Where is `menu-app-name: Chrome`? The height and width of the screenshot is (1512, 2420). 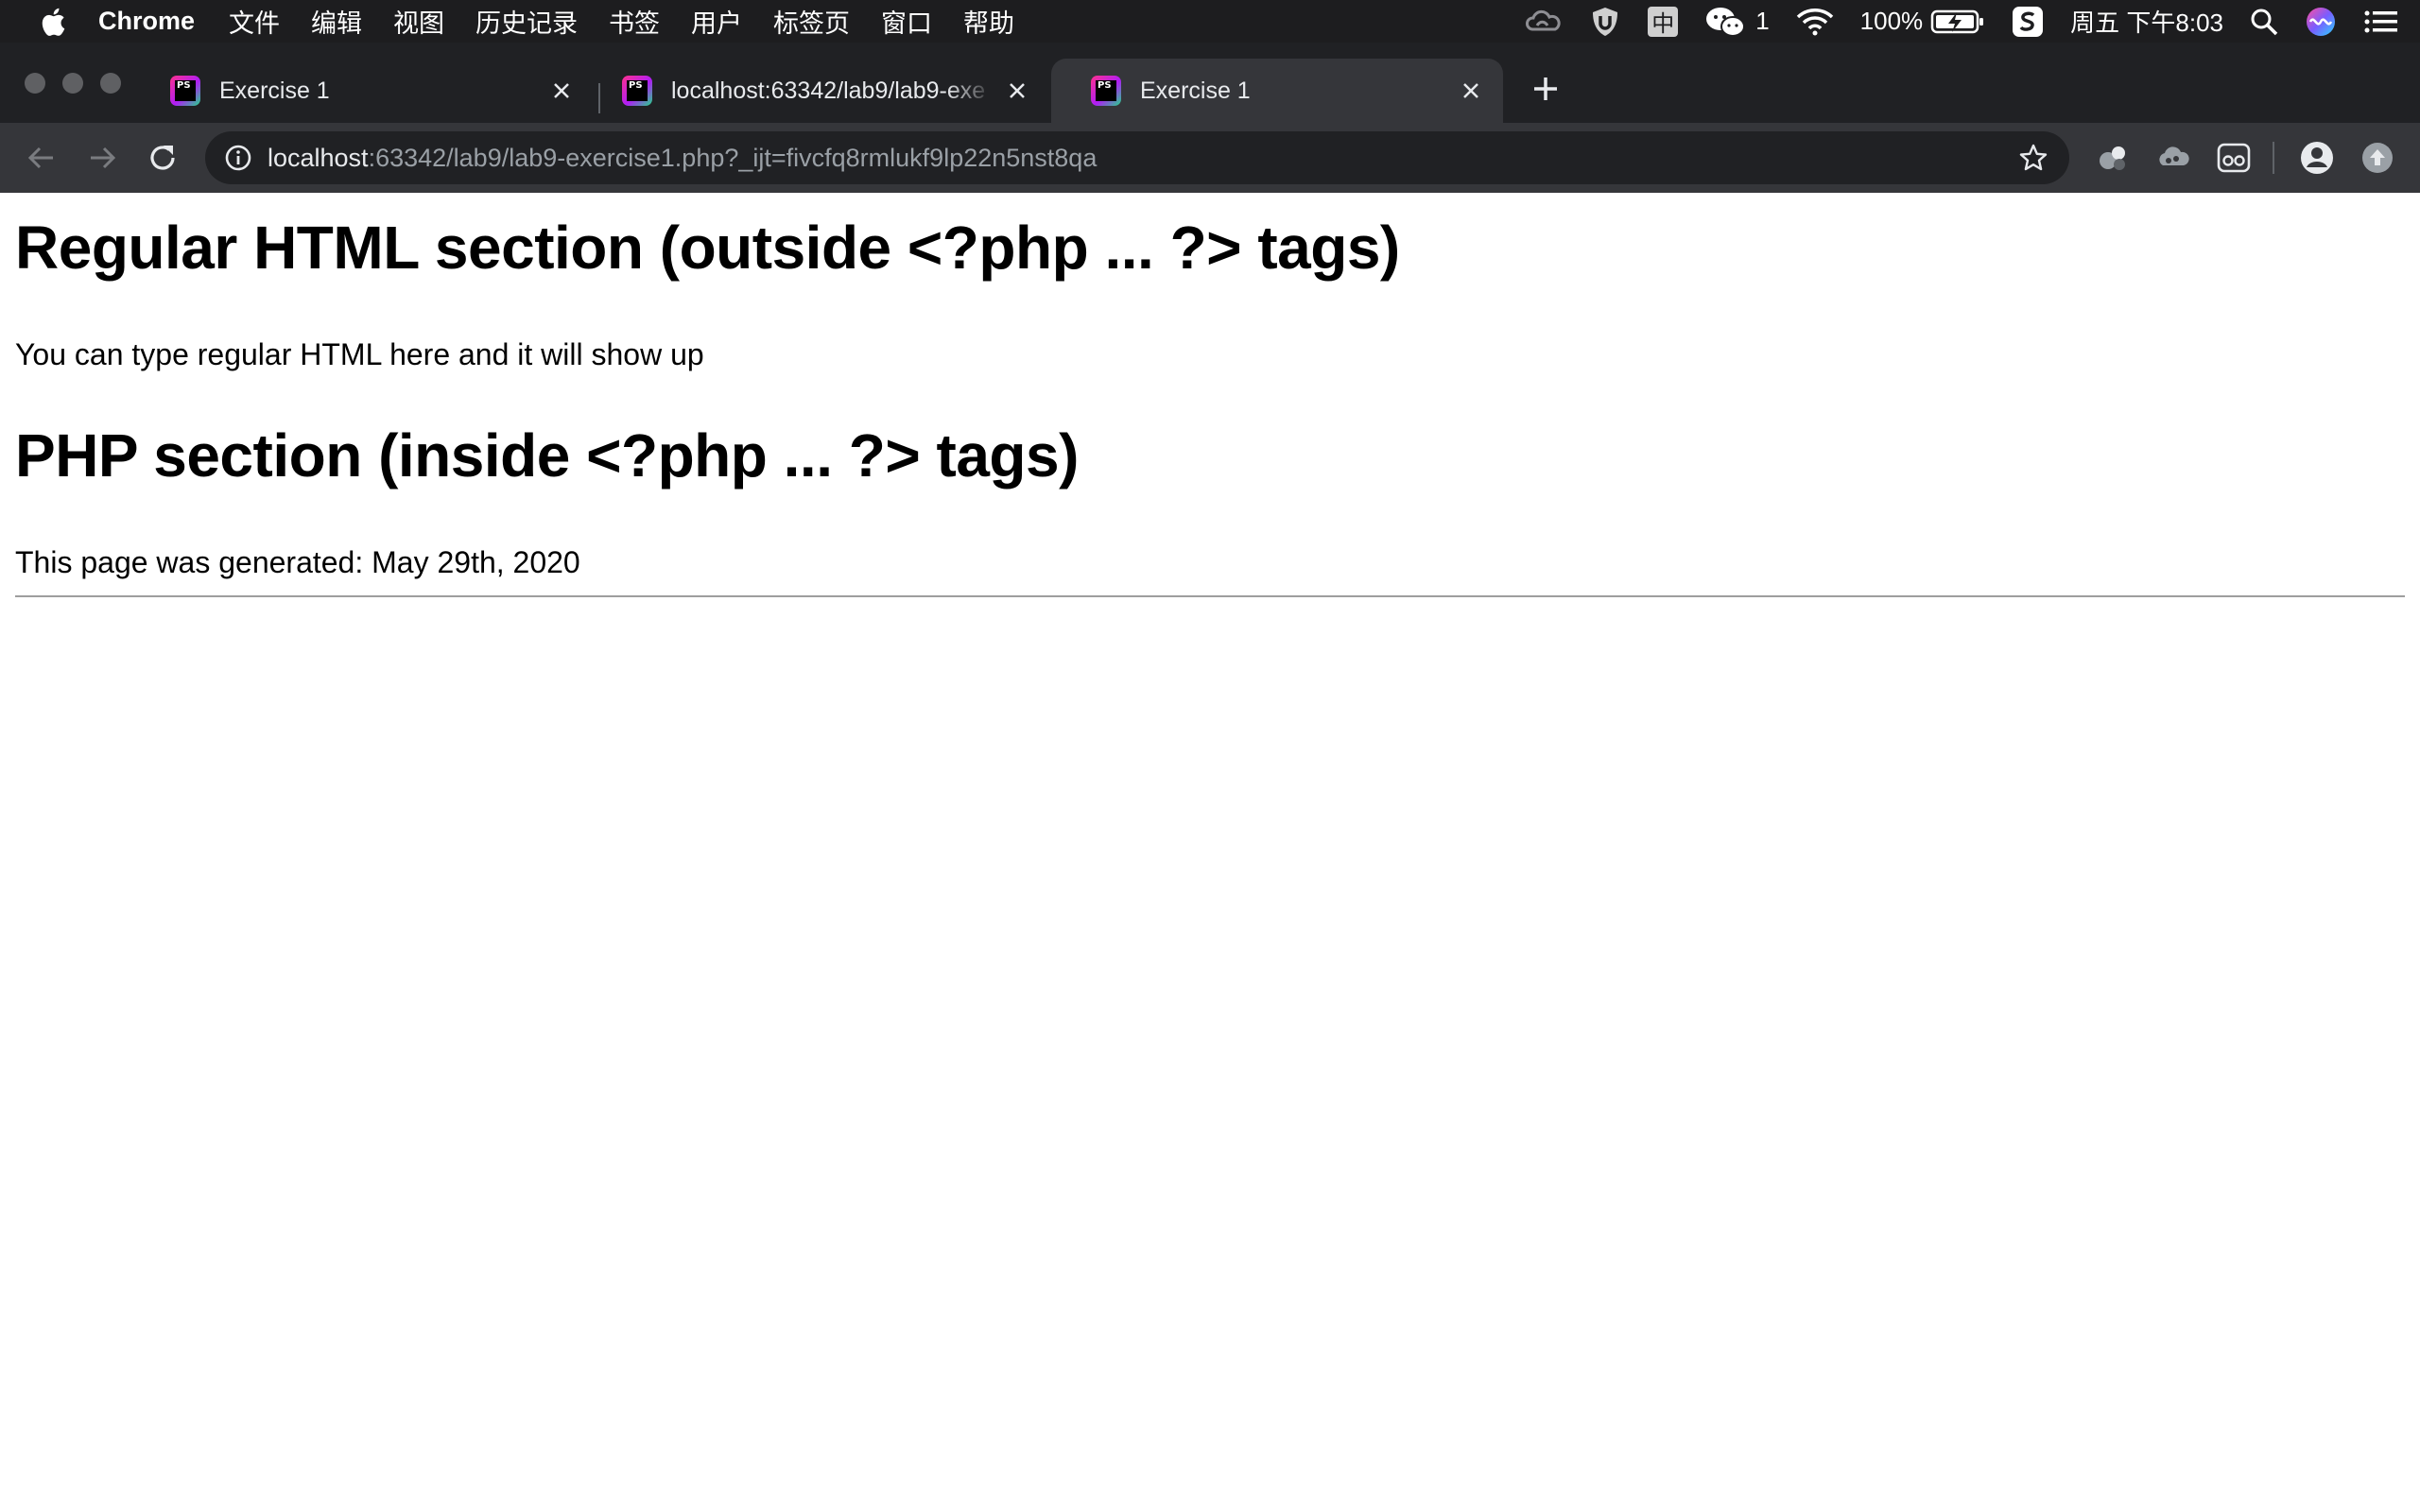
menu-app-name: Chrome is located at coordinates (146, 21).